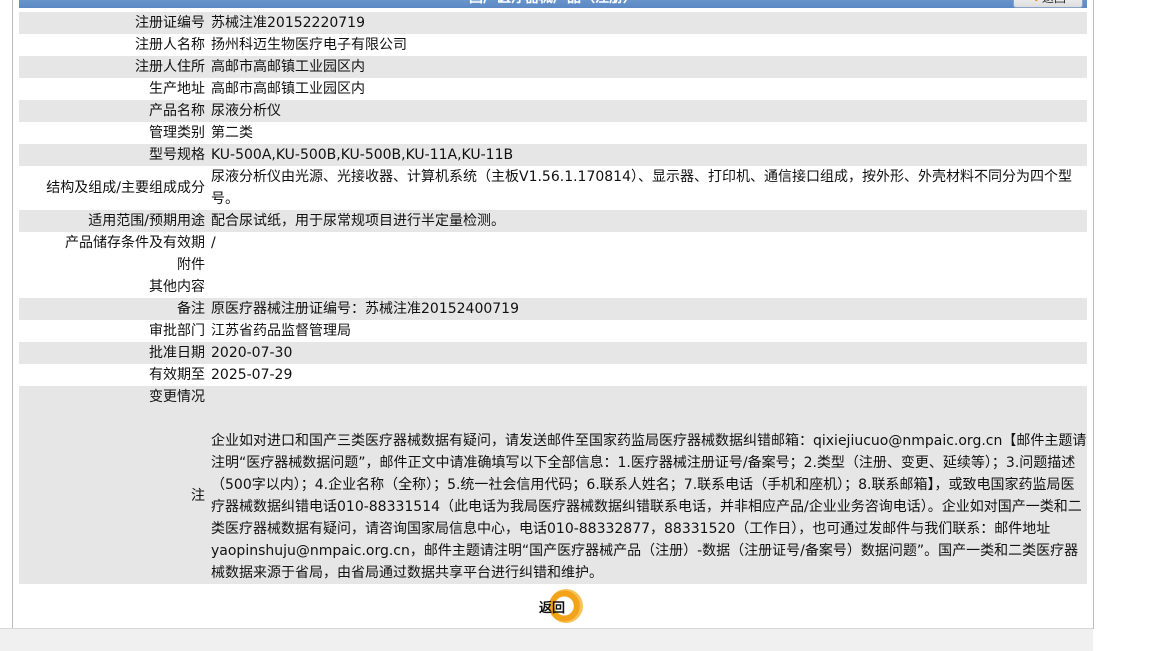  What do you see at coordinates (1035, 3) in the screenshot?
I see `arrow-left-icon: ➔` at bounding box center [1035, 3].